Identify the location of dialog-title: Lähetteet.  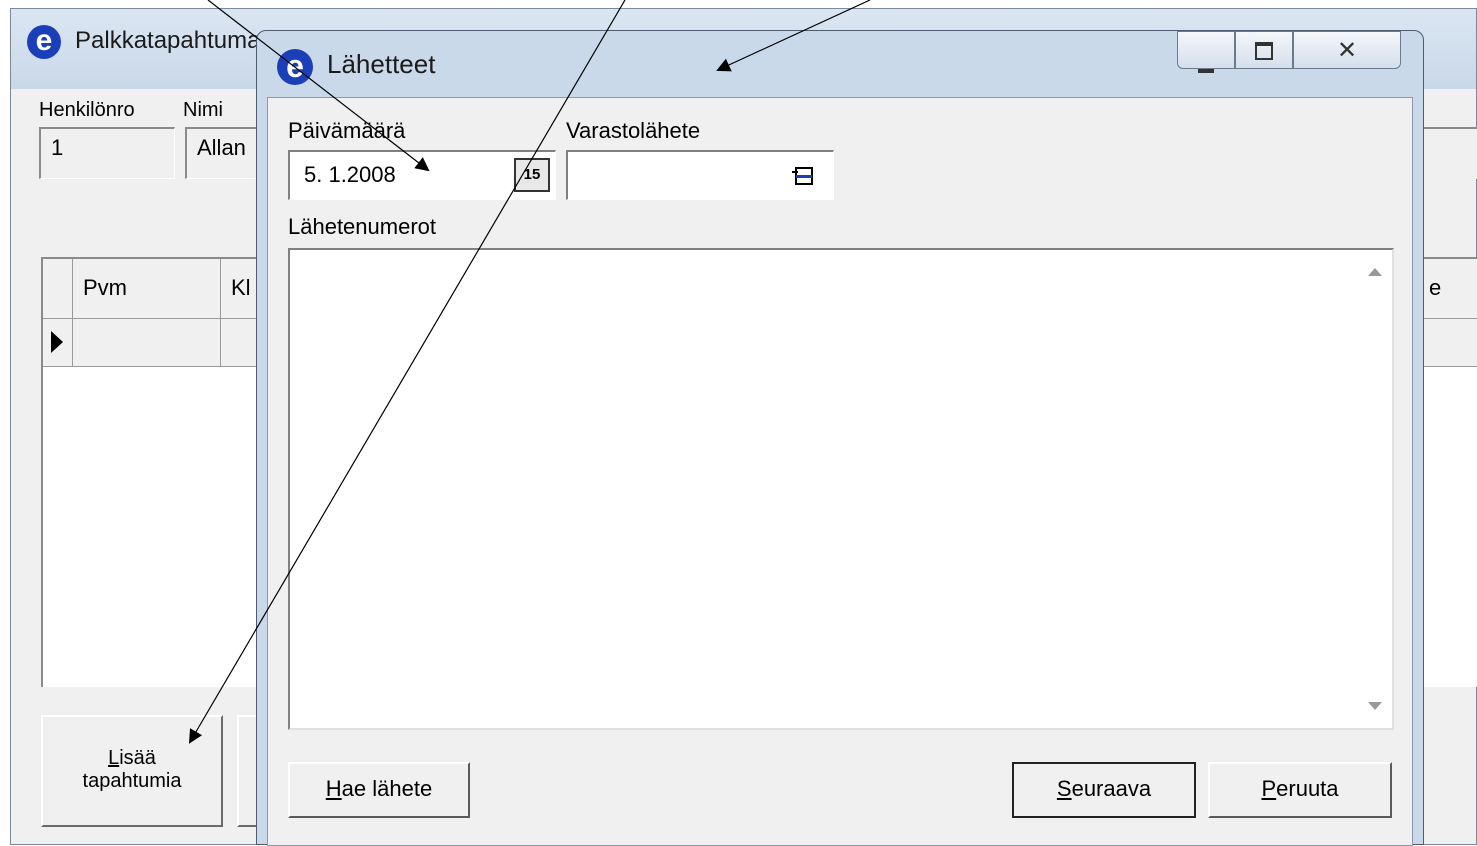
(381, 64).